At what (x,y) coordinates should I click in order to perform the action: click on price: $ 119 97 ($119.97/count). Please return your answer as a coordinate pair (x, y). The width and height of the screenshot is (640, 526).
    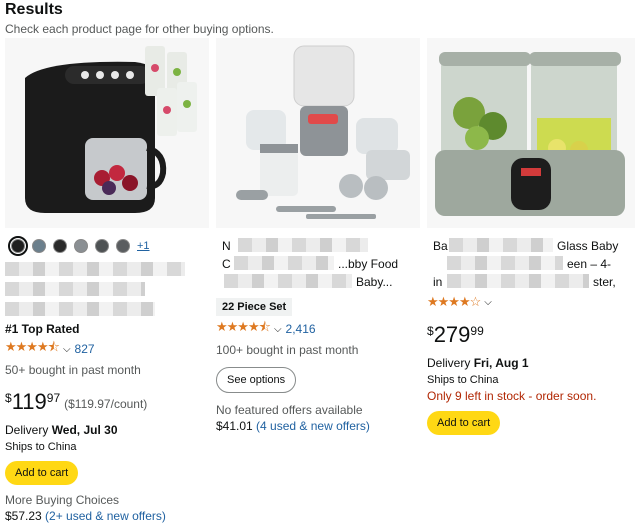
    Looking at the image, I should click on (107, 402).